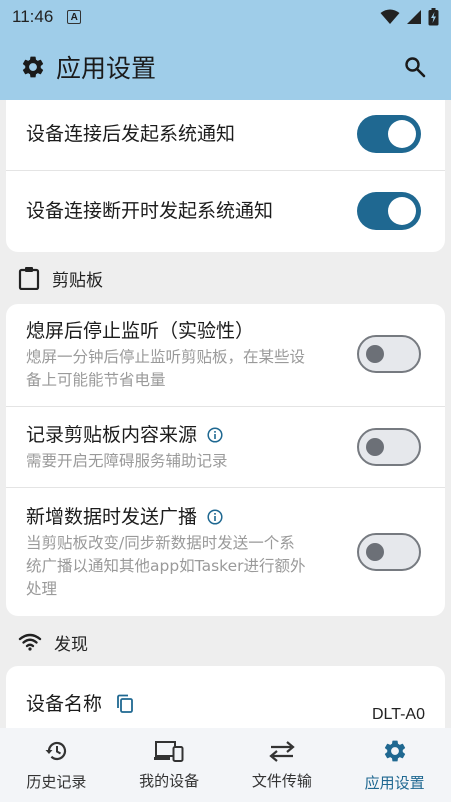 This screenshot has width=451, height=802. Describe the element at coordinates (29, 278) in the screenshot. I see `clipboard-icon` at that location.